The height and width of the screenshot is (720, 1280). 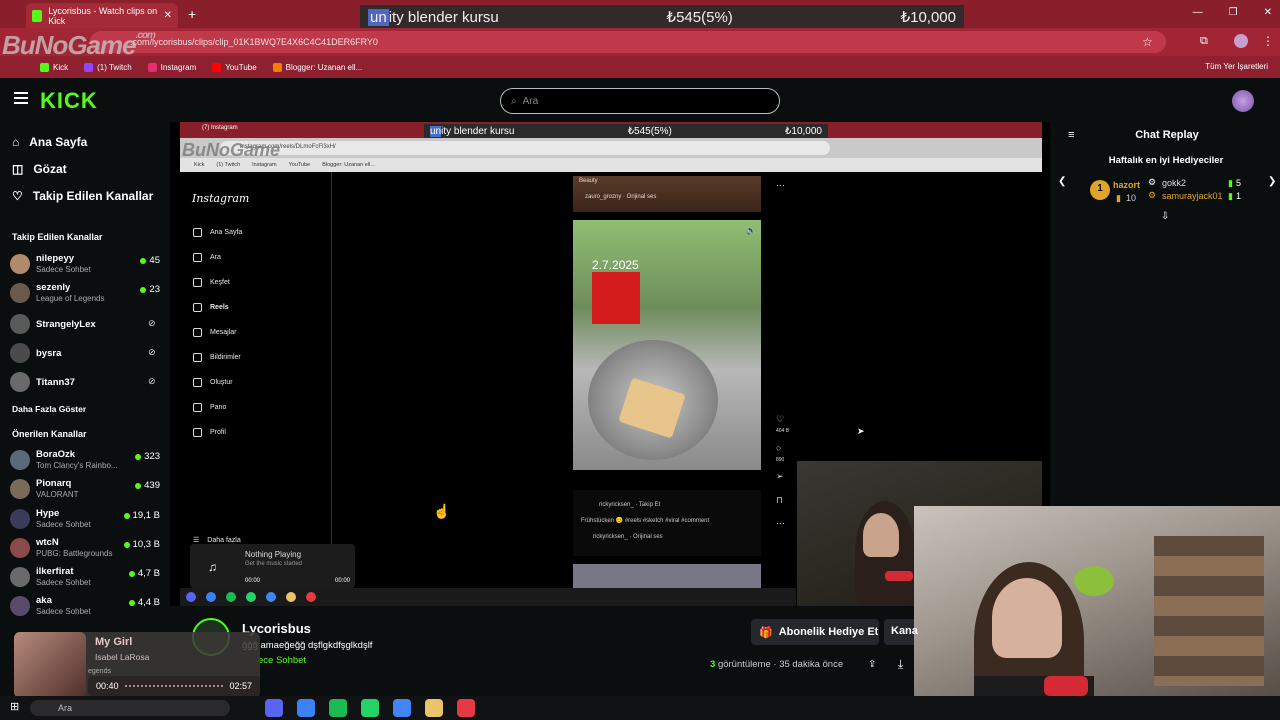 I want to click on all-bookmarks: Tüm Yer İşaretleri, so click(x=1236, y=66).